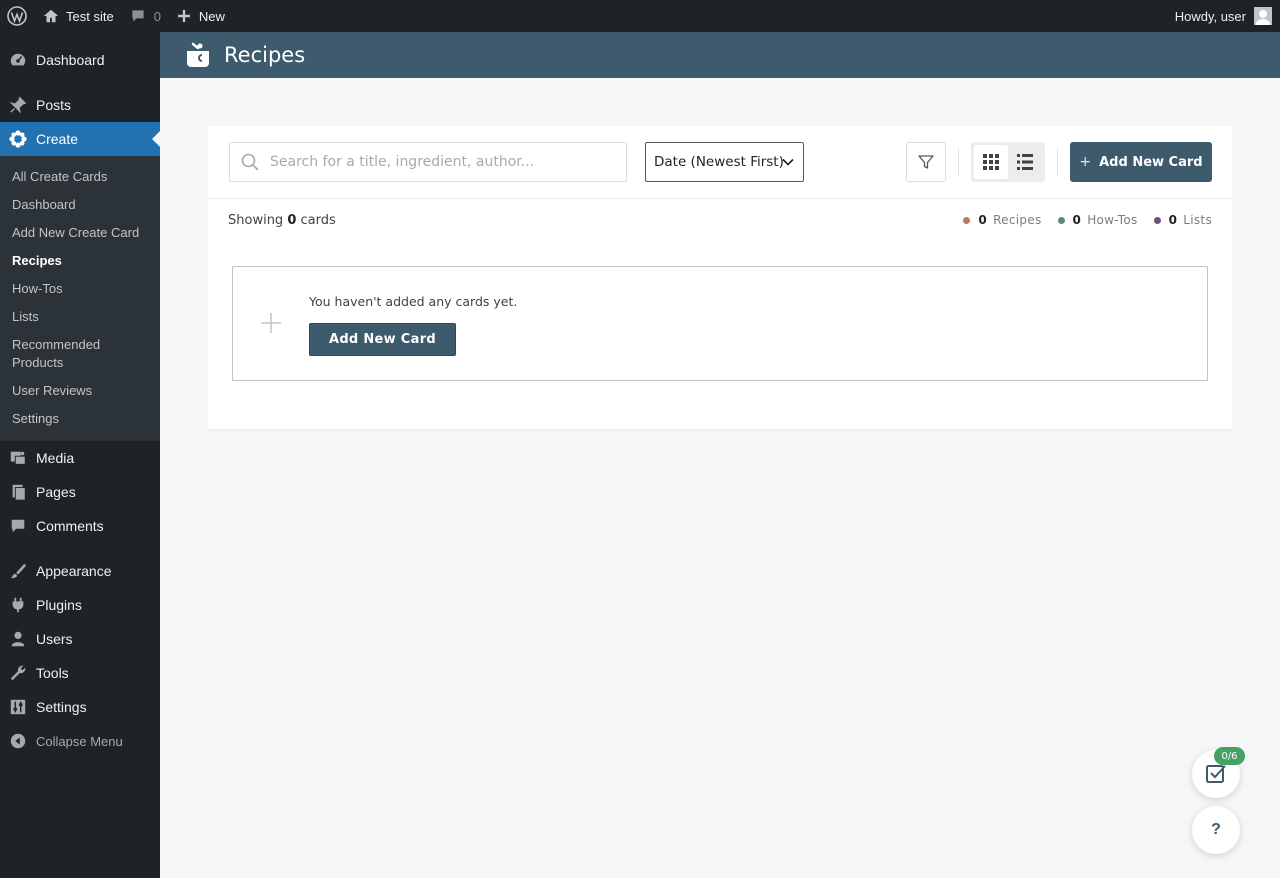 The width and height of the screenshot is (1280, 878). I want to click on menu-users: Users, so click(80, 639).